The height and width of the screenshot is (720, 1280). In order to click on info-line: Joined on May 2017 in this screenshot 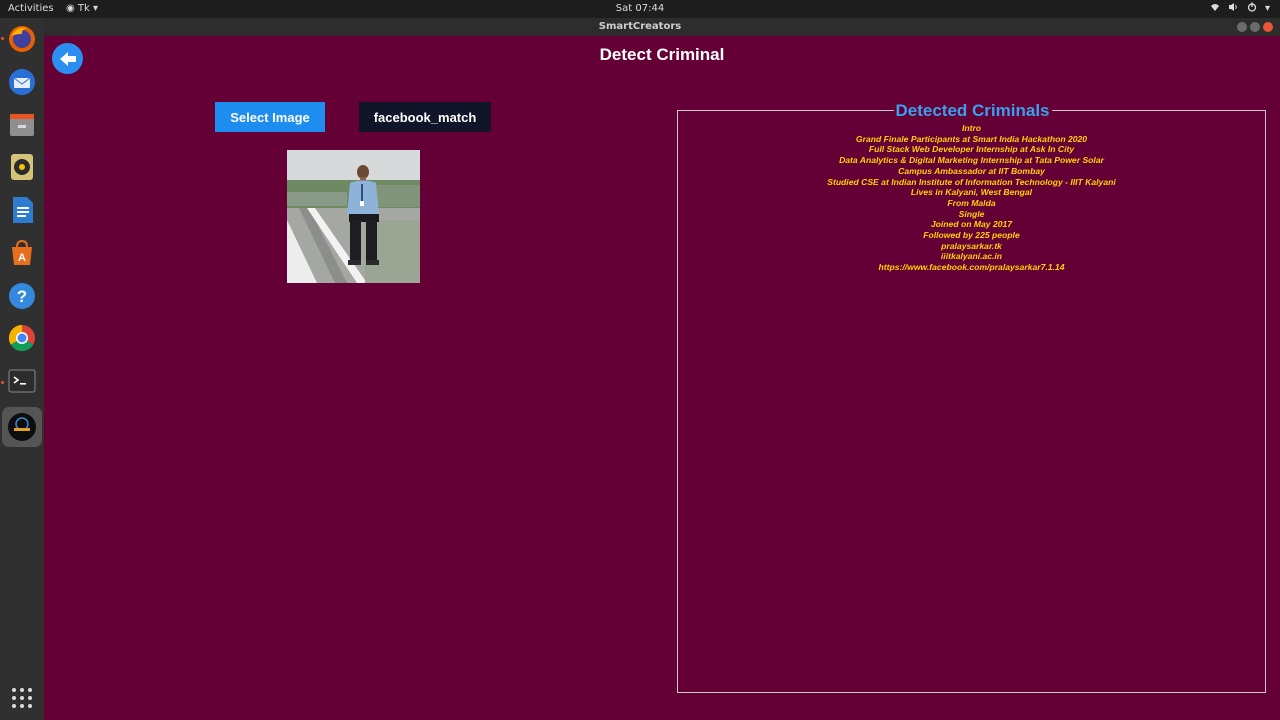, I will do `click(971, 224)`.